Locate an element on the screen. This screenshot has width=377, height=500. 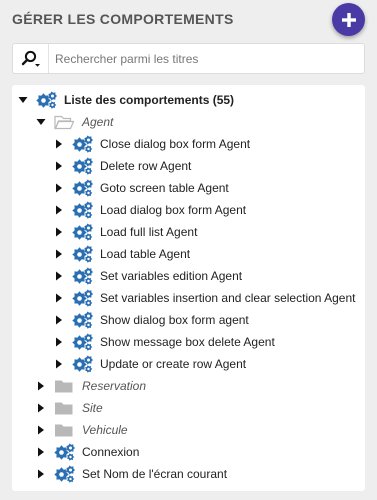
tree-behavior-item: Load table Agent is located at coordinates (121, 254).